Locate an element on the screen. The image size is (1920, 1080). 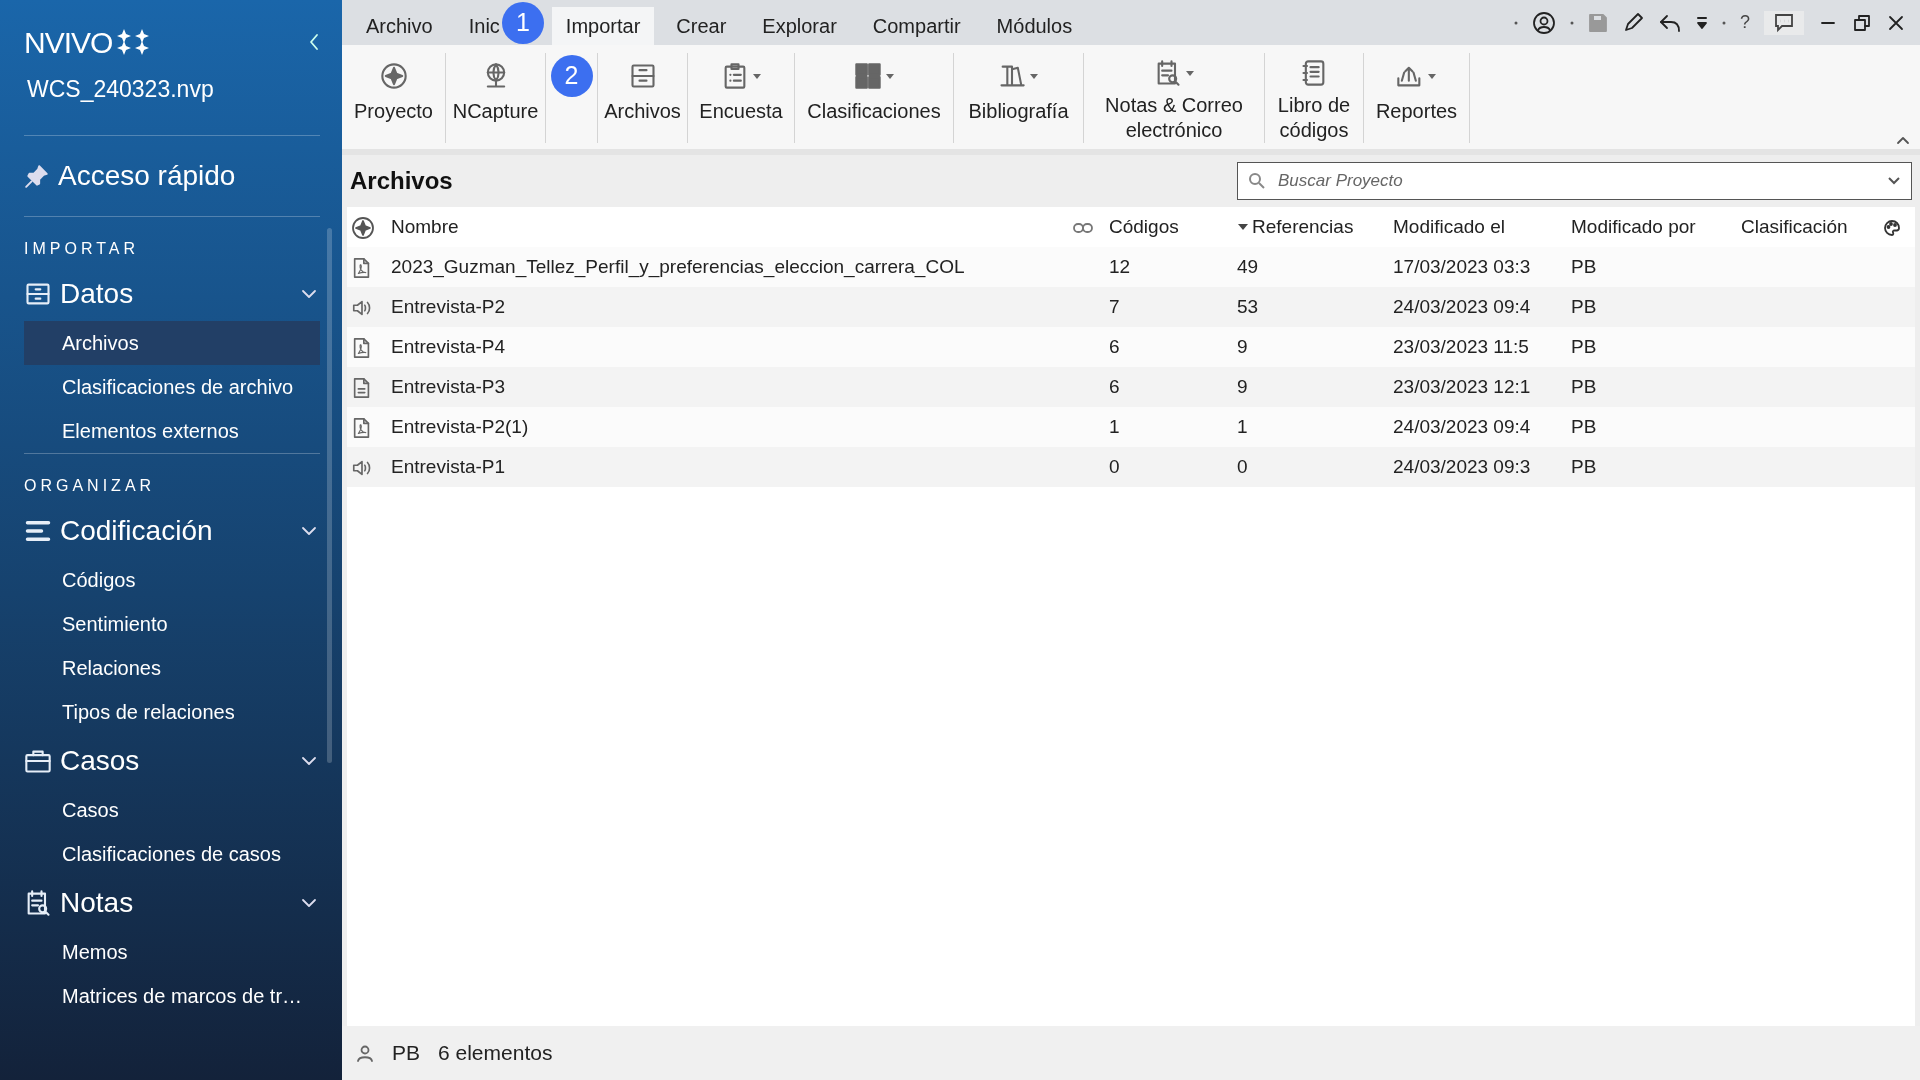
item-count: 6 elementos is located at coordinates (495, 1053).